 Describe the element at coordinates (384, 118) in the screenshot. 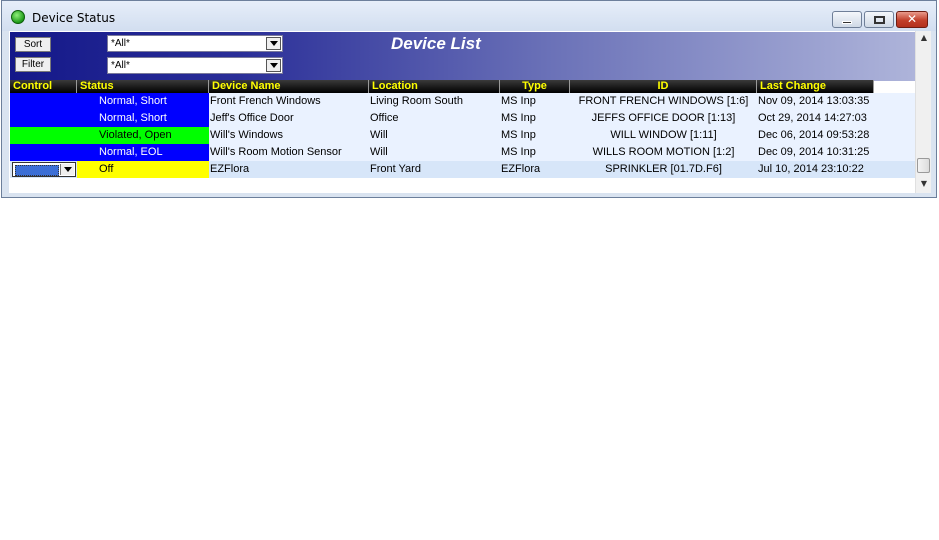

I see `location-cell: Office` at that location.